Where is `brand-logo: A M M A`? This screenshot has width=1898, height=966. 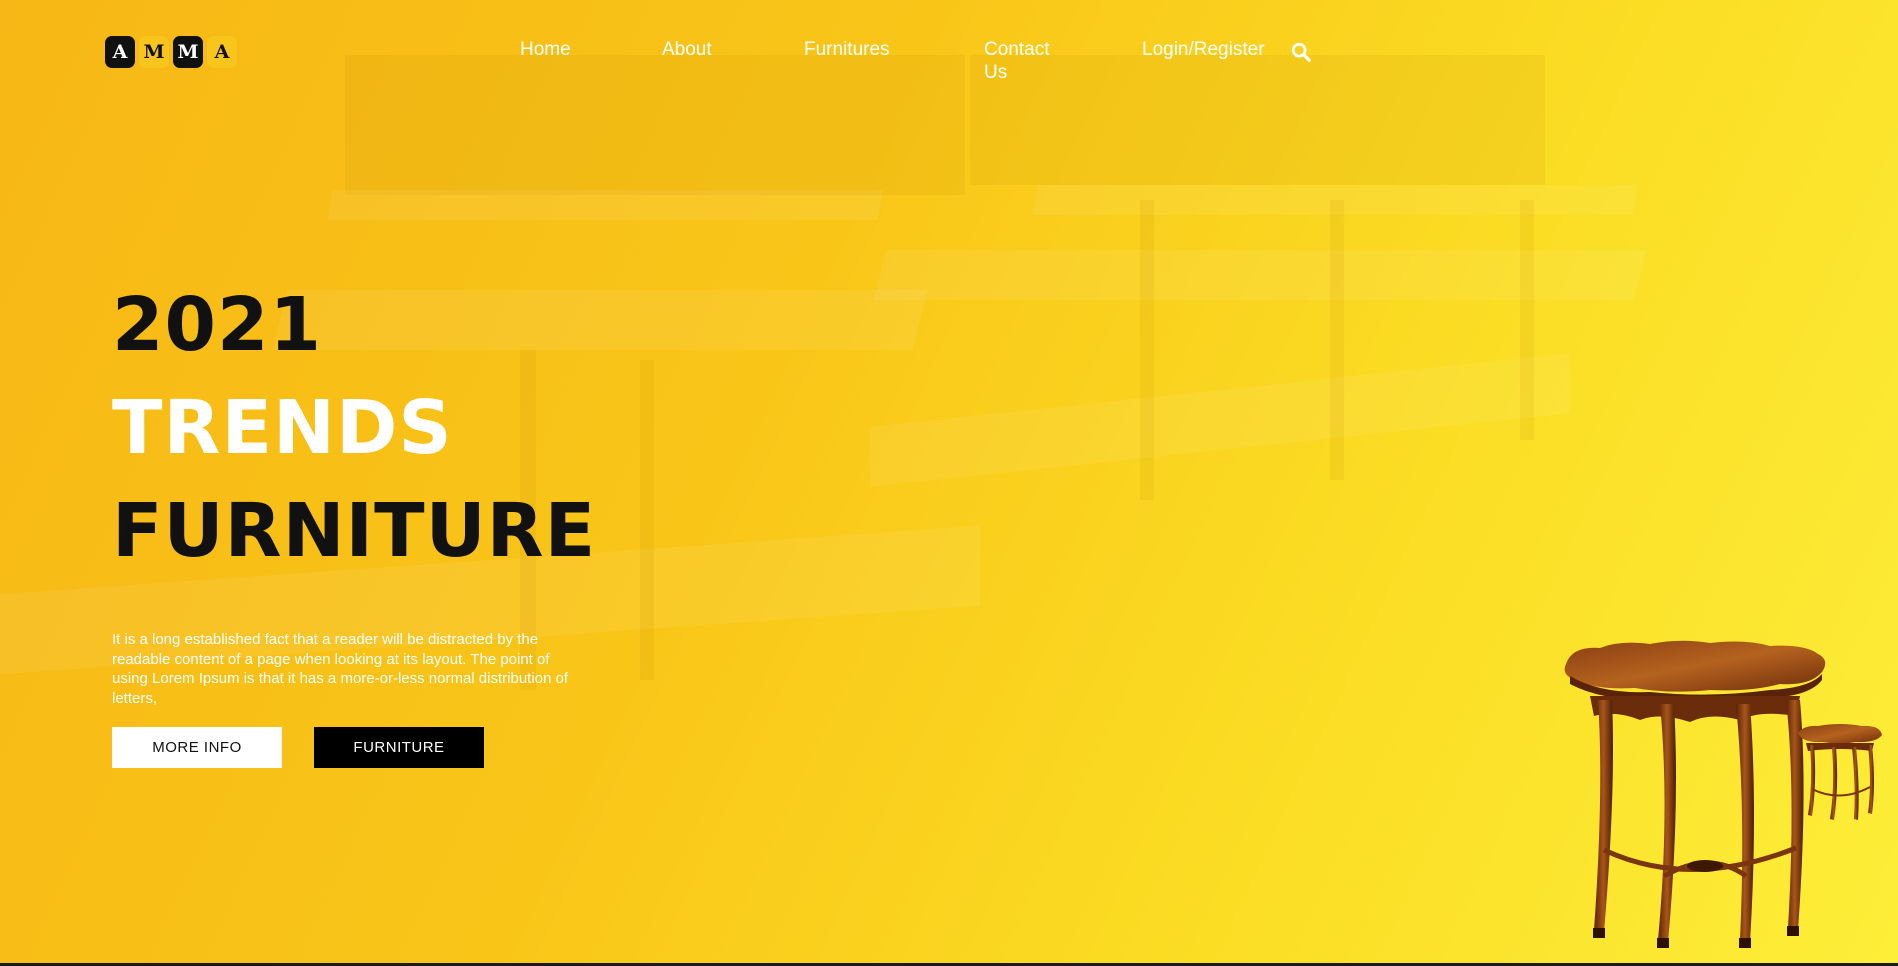
brand-logo: A M M A is located at coordinates (171, 52).